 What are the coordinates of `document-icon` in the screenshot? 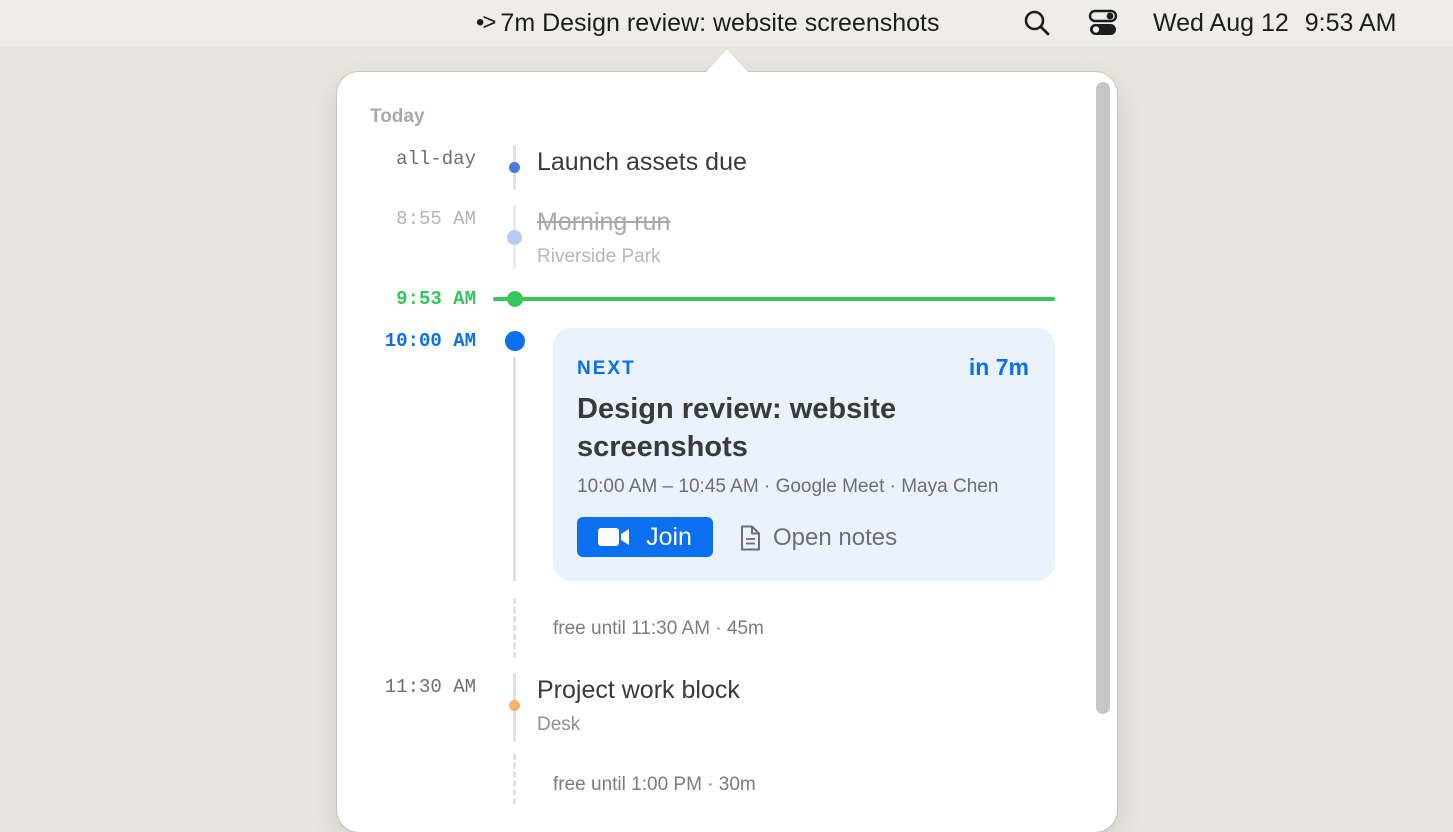 It's located at (750, 538).